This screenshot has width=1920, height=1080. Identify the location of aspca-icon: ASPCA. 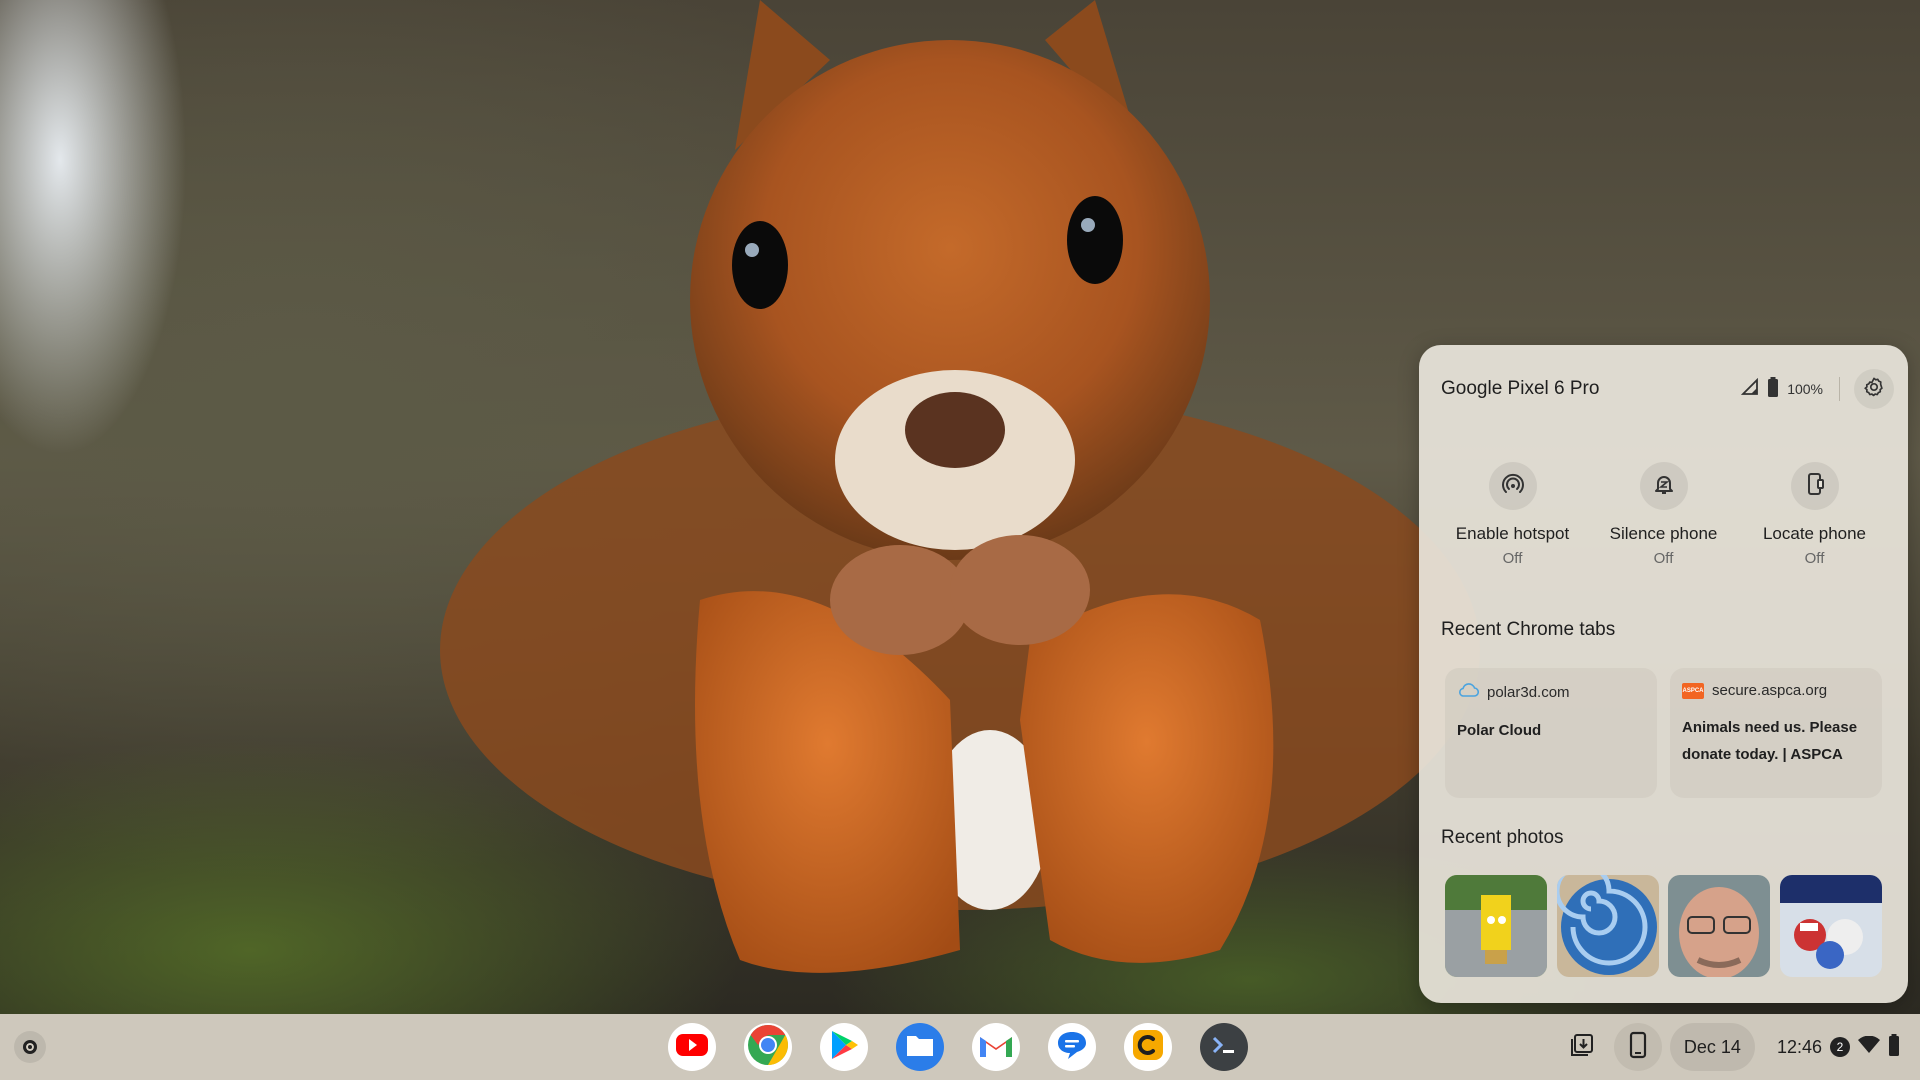
(1693, 690).